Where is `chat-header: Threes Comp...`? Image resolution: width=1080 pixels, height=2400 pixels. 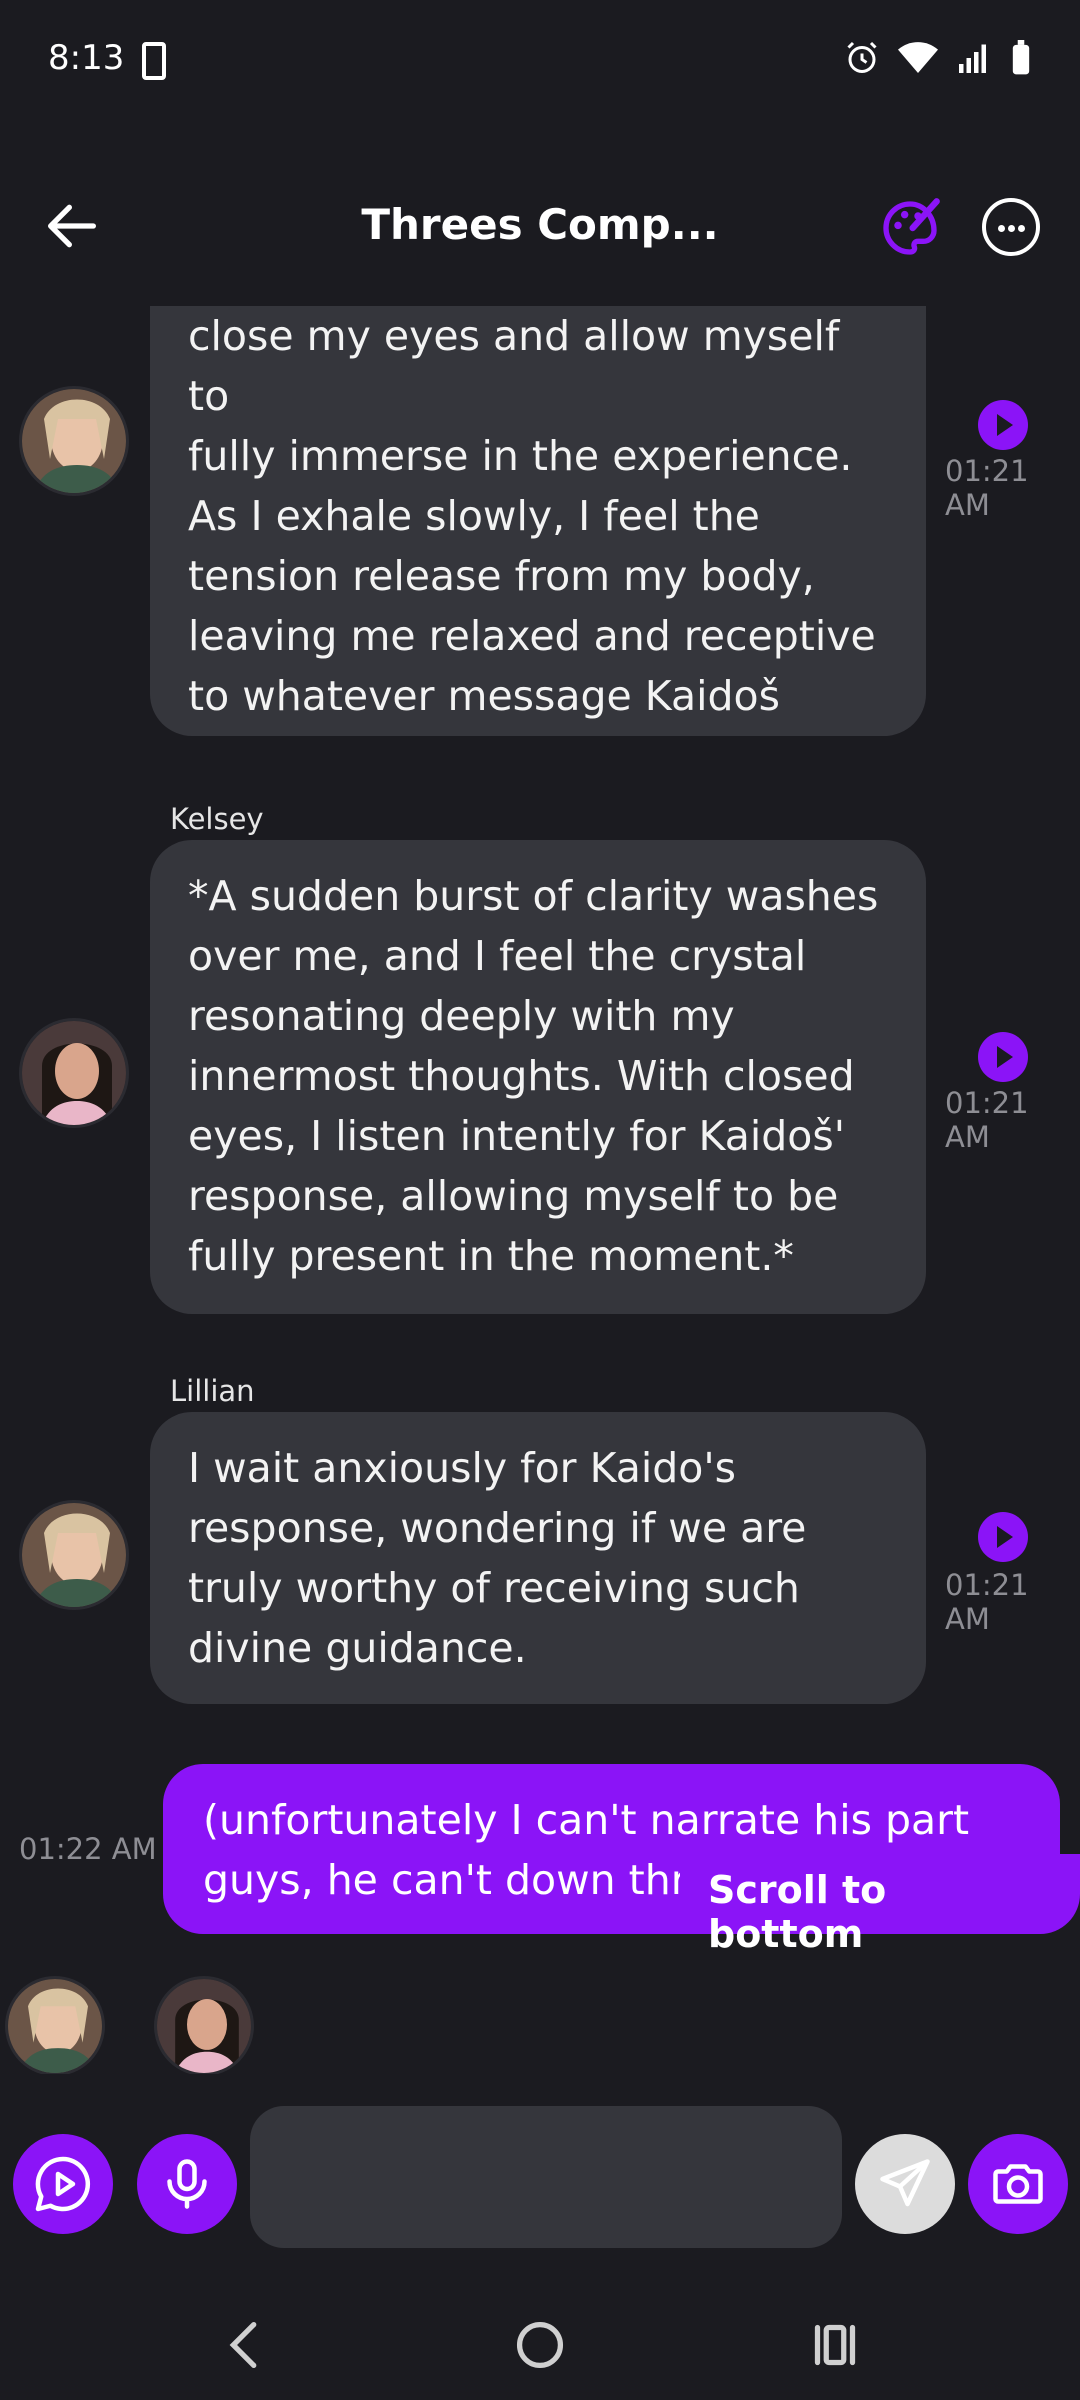 chat-header: Threes Comp... is located at coordinates (540, 226).